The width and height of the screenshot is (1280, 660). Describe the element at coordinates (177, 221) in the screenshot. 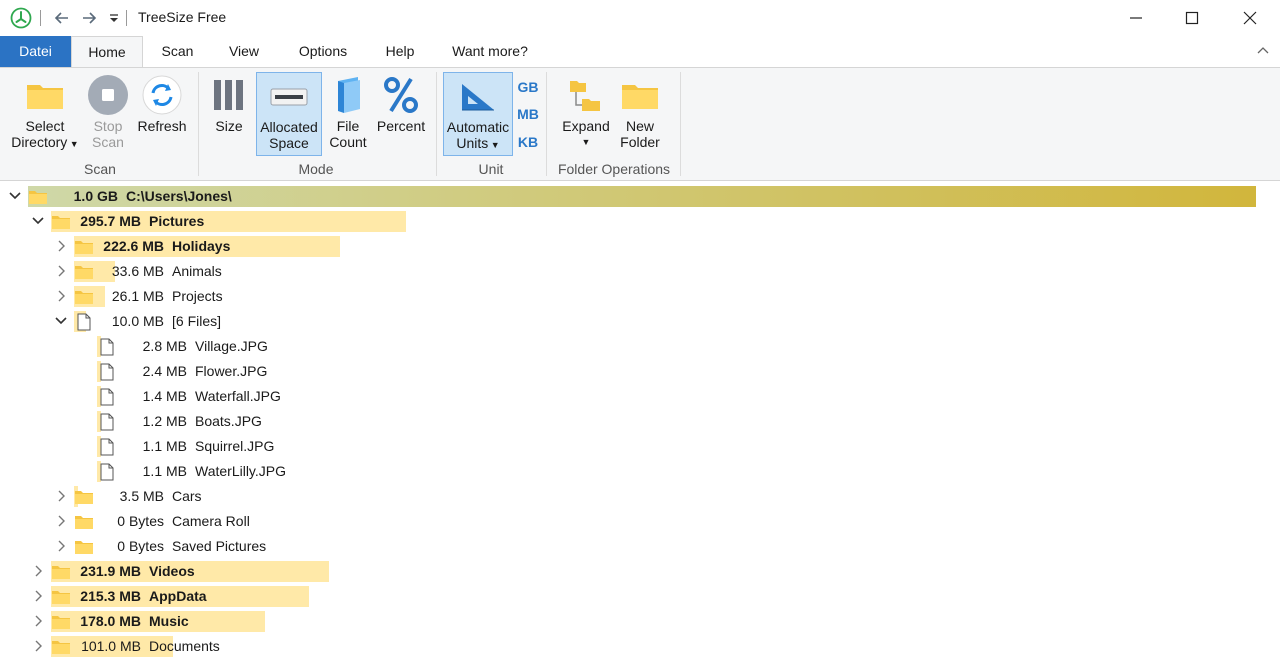

I see `tree-row-name: Pictures` at that location.